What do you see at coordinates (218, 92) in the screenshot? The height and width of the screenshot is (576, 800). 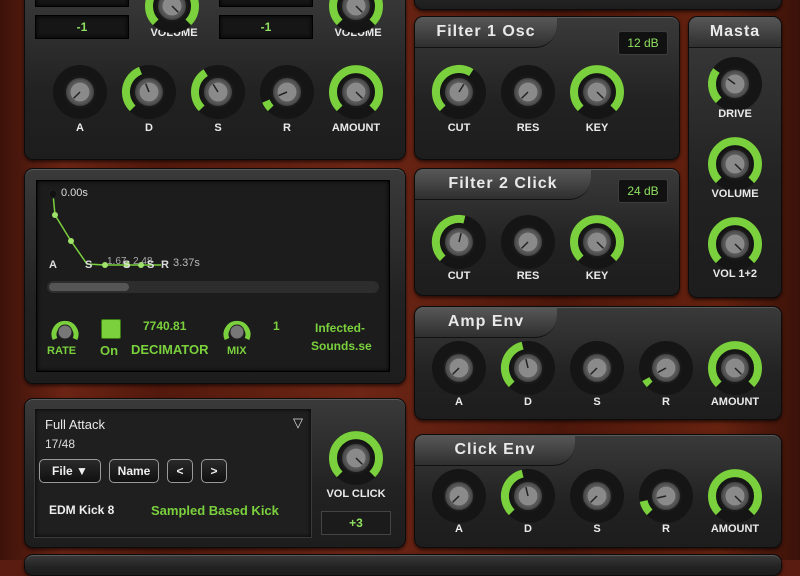 I see `pitch-knob-s` at bounding box center [218, 92].